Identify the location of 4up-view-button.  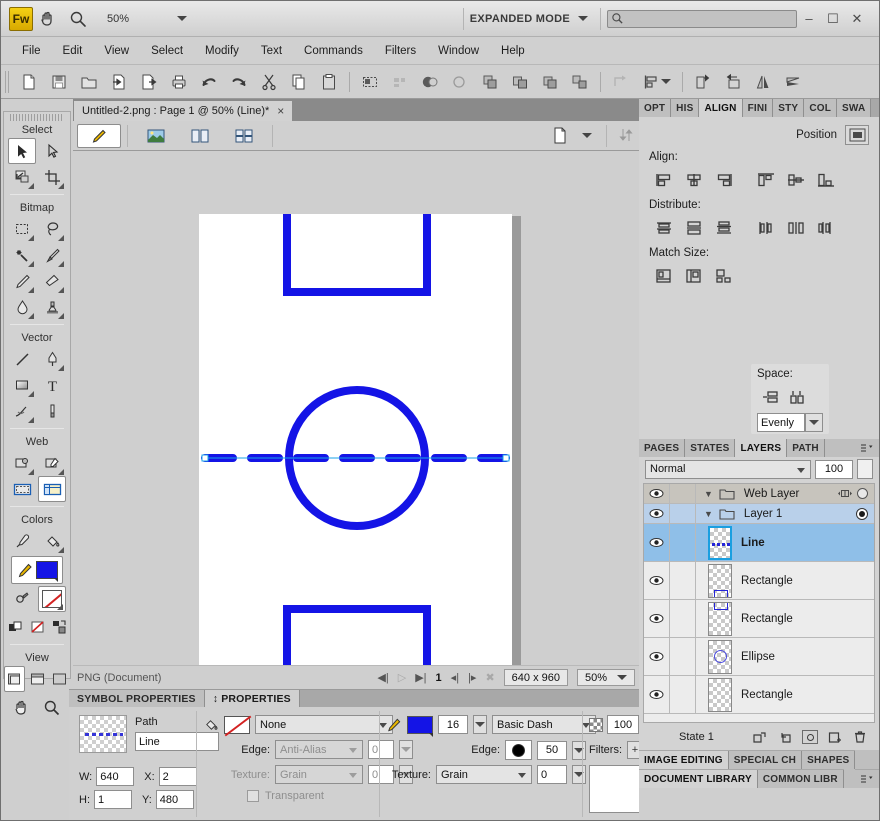
(244, 136).